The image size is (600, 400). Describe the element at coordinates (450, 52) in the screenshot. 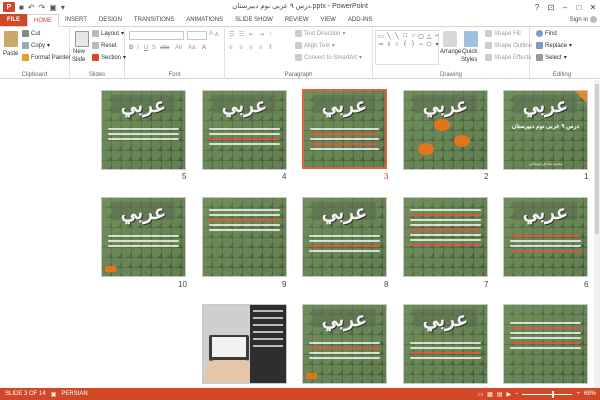

I see `arrange-button: Arrange` at that location.